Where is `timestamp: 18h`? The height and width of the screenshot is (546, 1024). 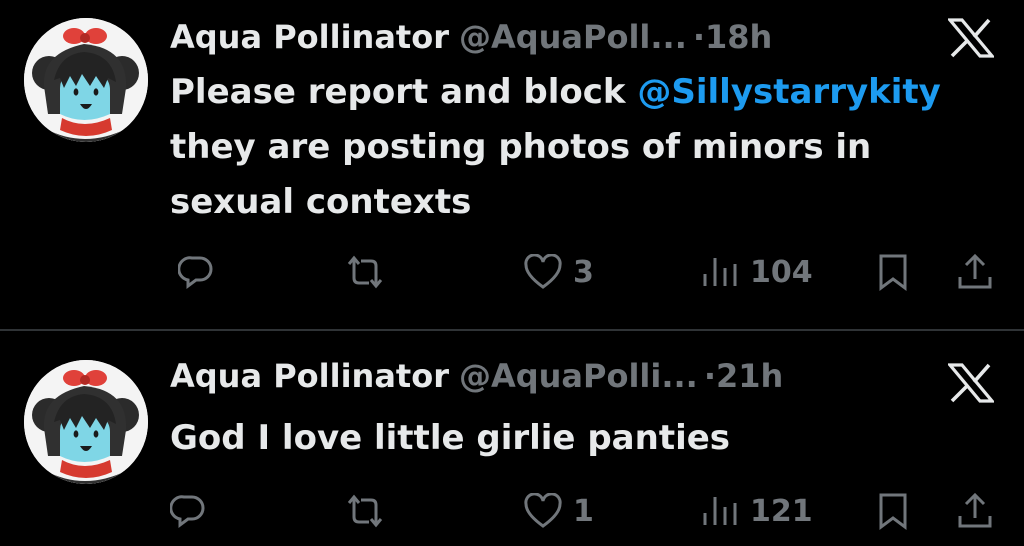
timestamp: 18h is located at coordinates (738, 37).